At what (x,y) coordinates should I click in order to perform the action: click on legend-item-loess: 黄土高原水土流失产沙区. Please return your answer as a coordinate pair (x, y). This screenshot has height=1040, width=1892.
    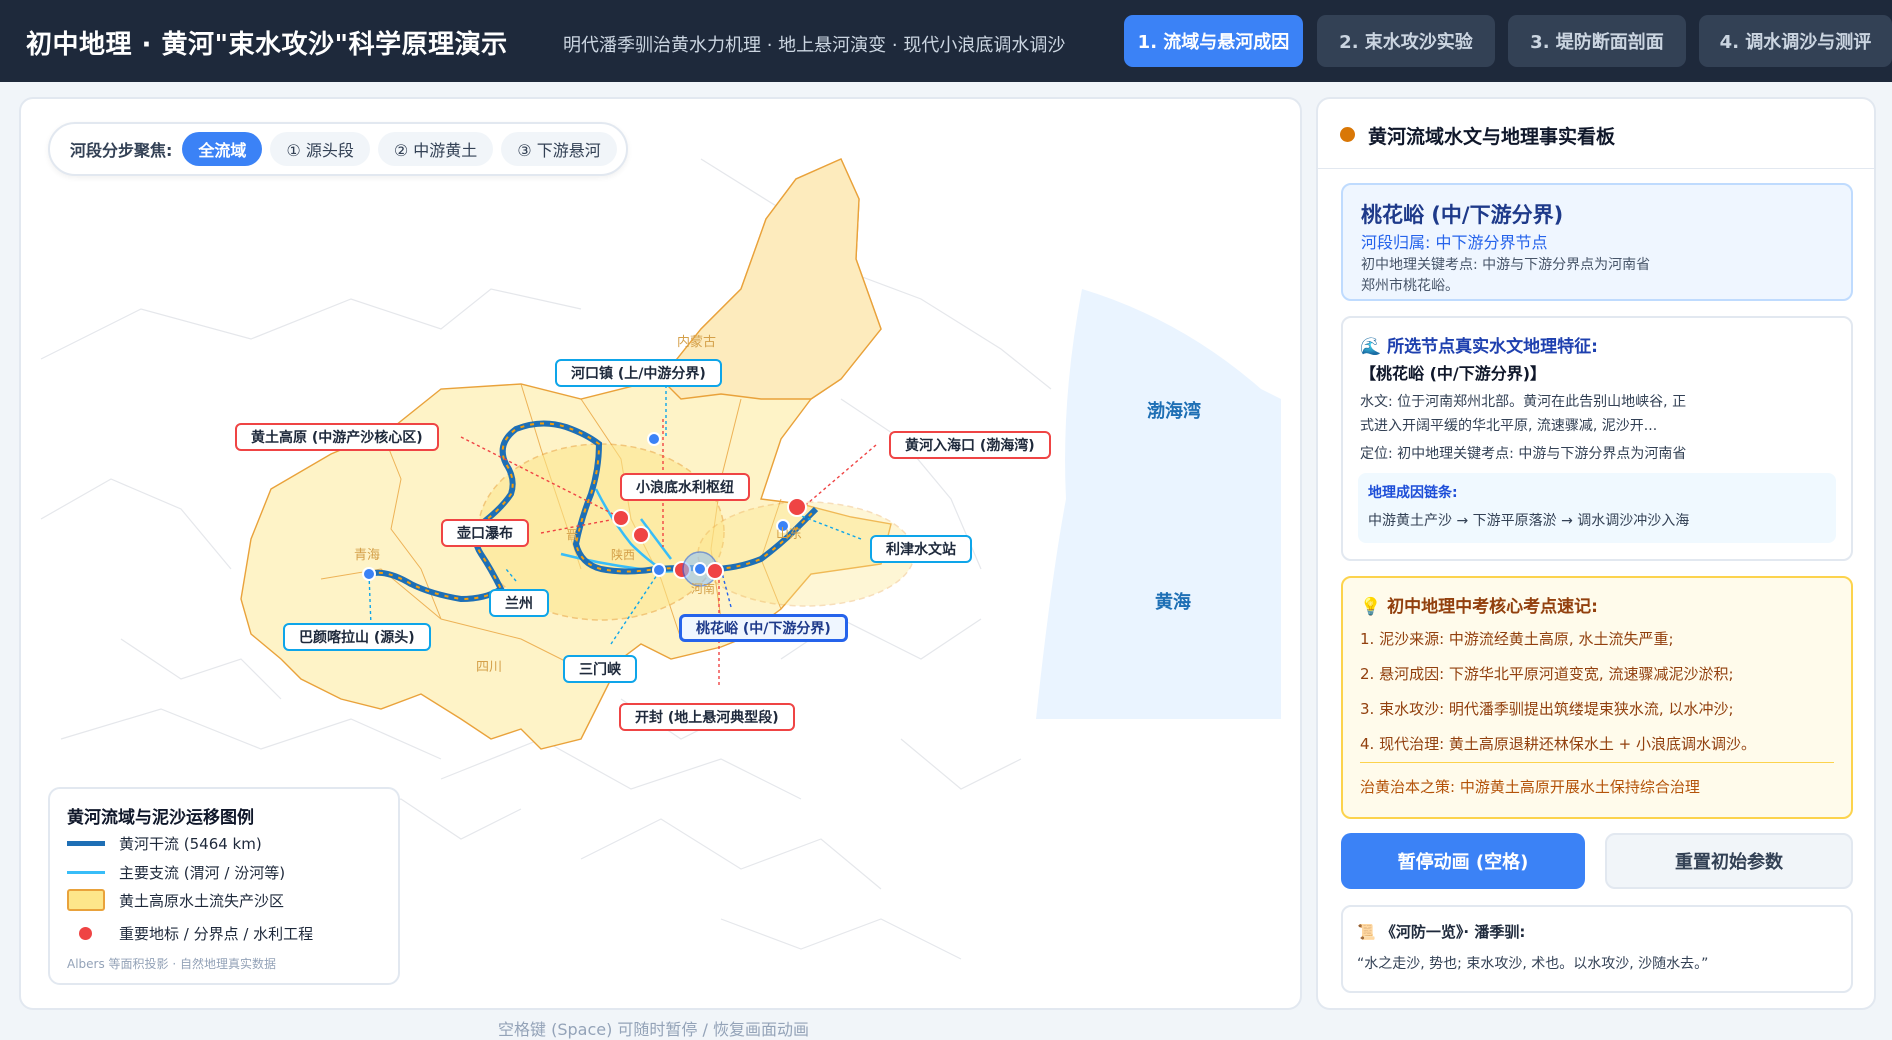
    Looking at the image, I should click on (175, 900).